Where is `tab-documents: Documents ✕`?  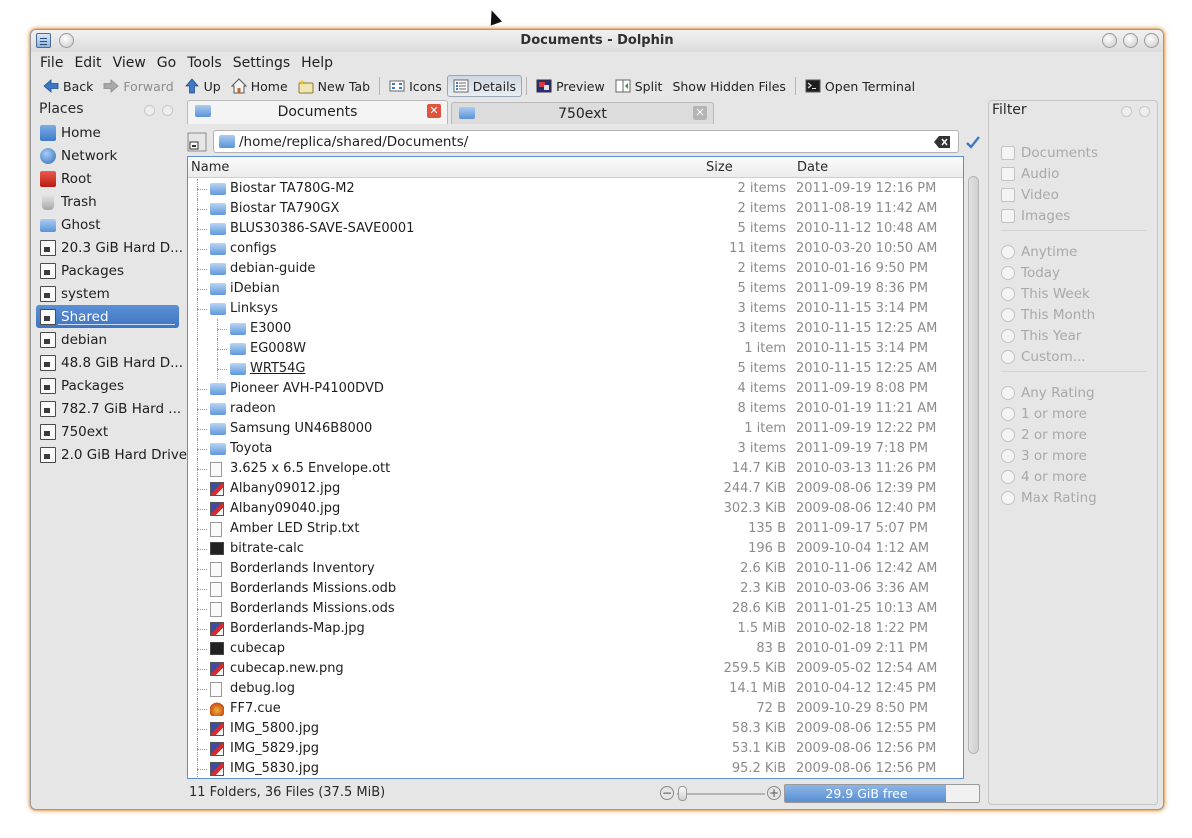 tab-documents: Documents ✕ is located at coordinates (317, 112).